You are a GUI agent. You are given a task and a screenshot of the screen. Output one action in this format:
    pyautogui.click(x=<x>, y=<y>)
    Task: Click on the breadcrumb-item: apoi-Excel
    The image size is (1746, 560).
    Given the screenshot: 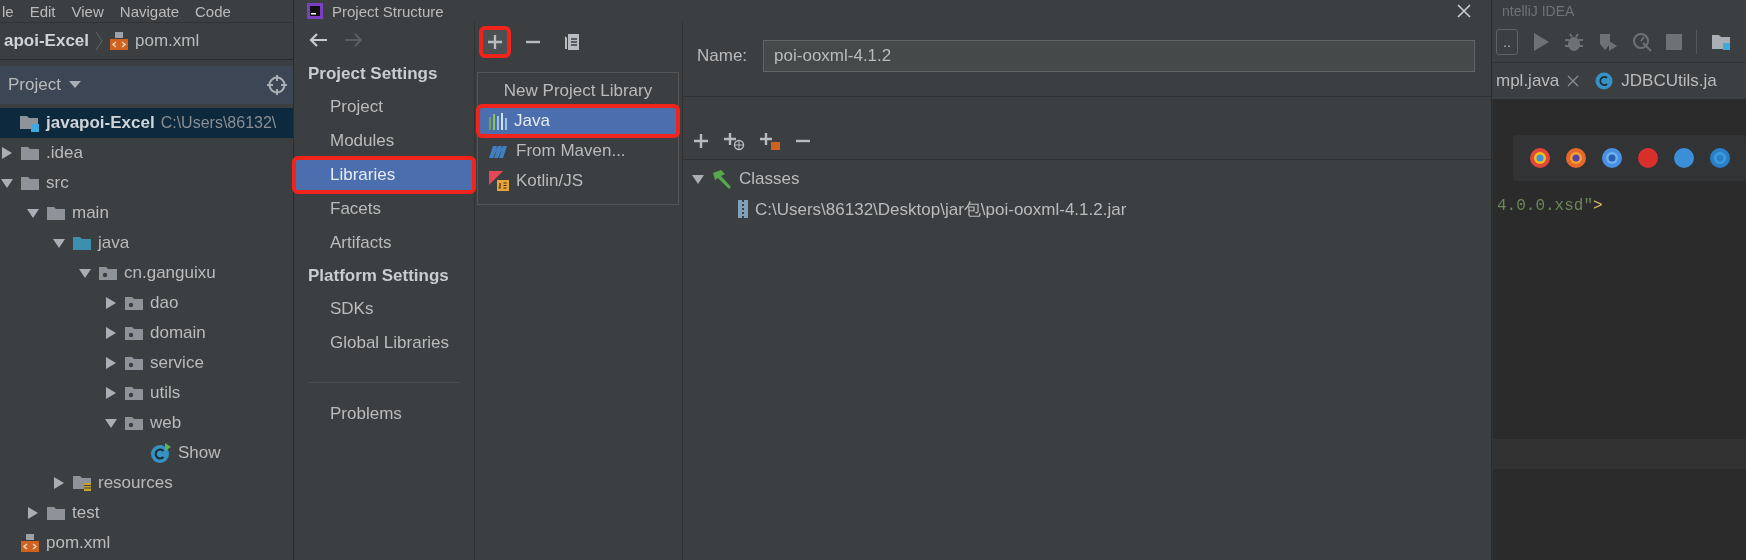 What is the action you would take?
    pyautogui.click(x=47, y=41)
    